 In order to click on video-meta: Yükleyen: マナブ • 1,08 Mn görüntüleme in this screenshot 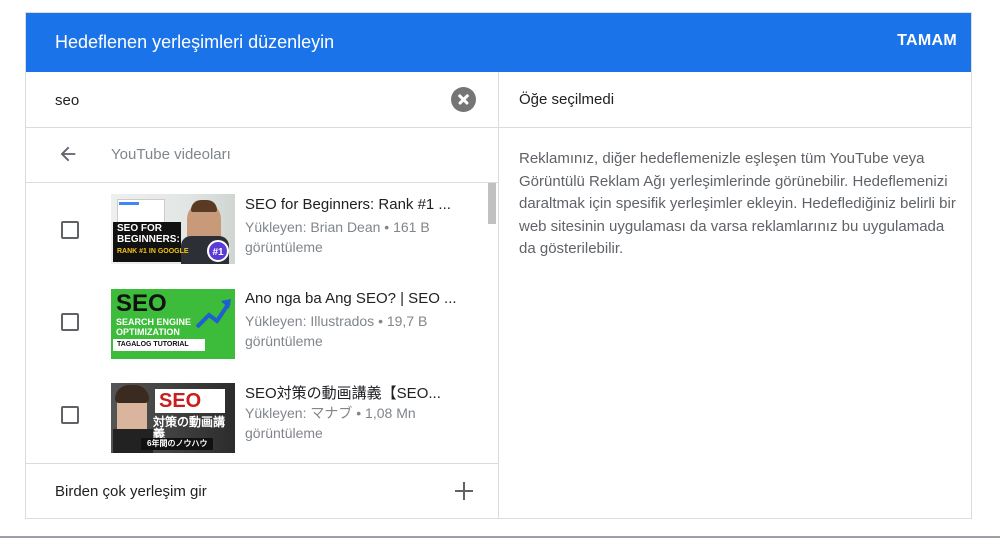, I will do `click(330, 423)`.